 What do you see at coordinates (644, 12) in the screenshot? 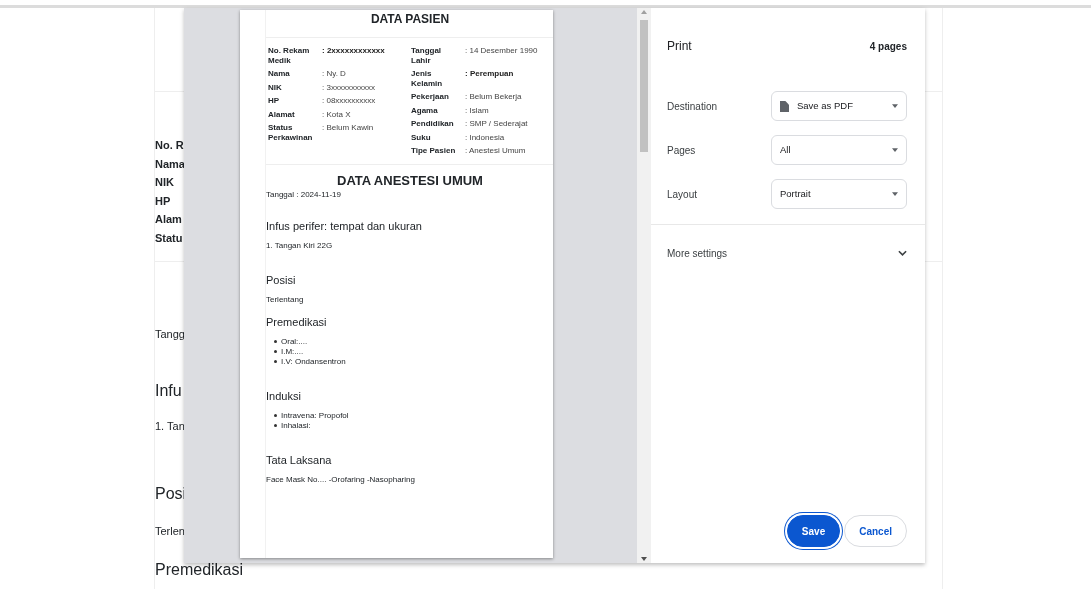
I see `scroll-up-icon` at bounding box center [644, 12].